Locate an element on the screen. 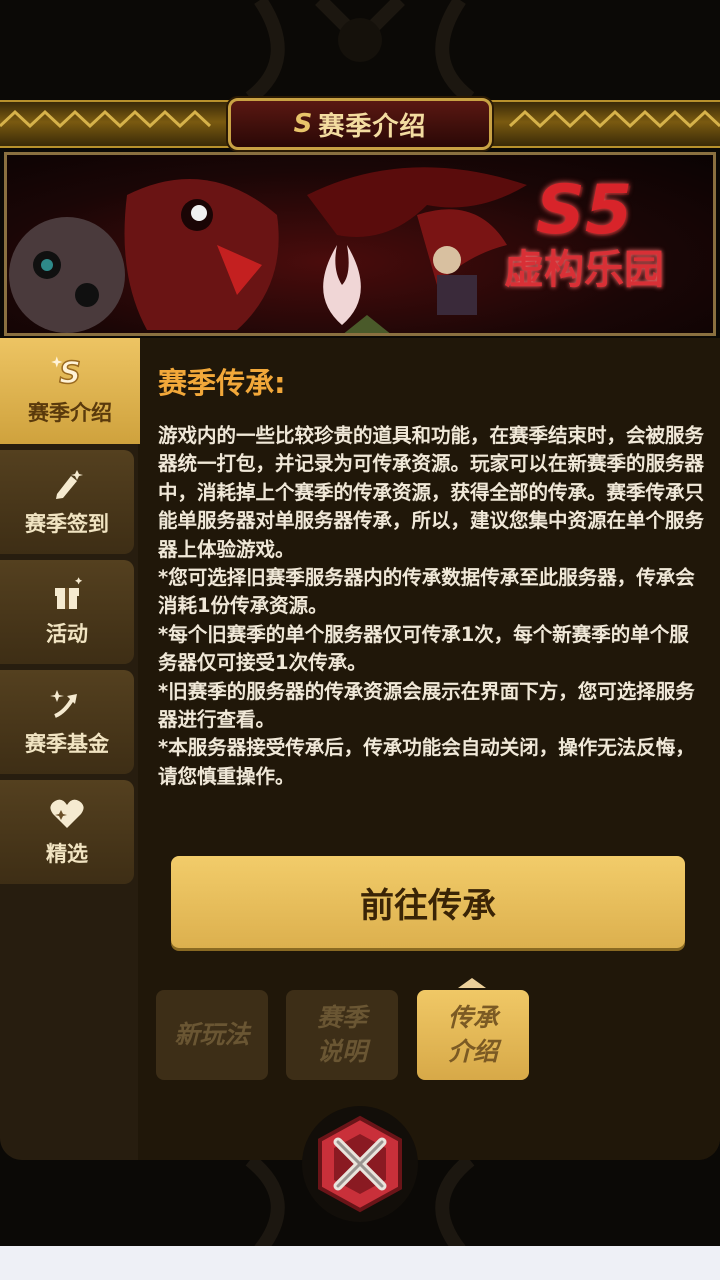  tab-label: 赛季说明 is located at coordinates (341, 1034).